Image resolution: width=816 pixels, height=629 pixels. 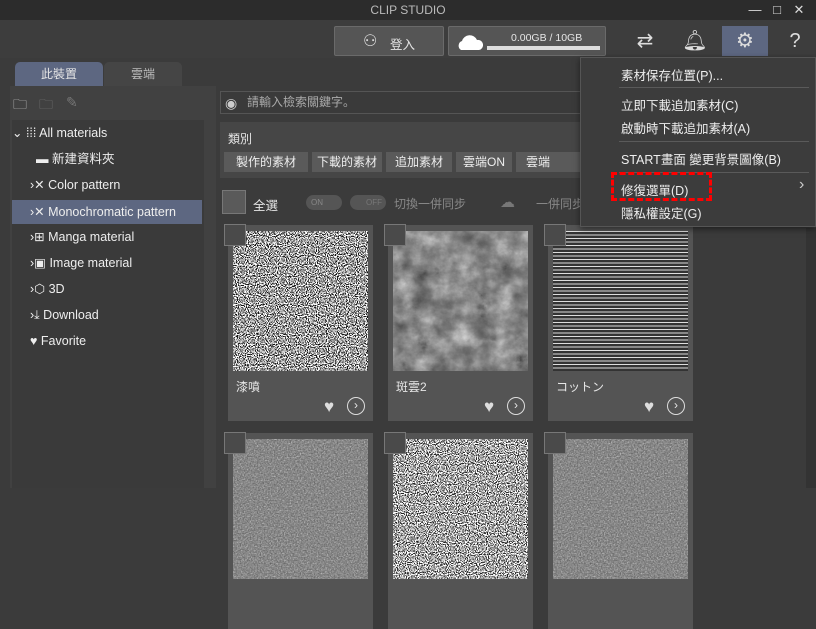 What do you see at coordinates (231, 103) in the screenshot?
I see `search-icon: ◉` at bounding box center [231, 103].